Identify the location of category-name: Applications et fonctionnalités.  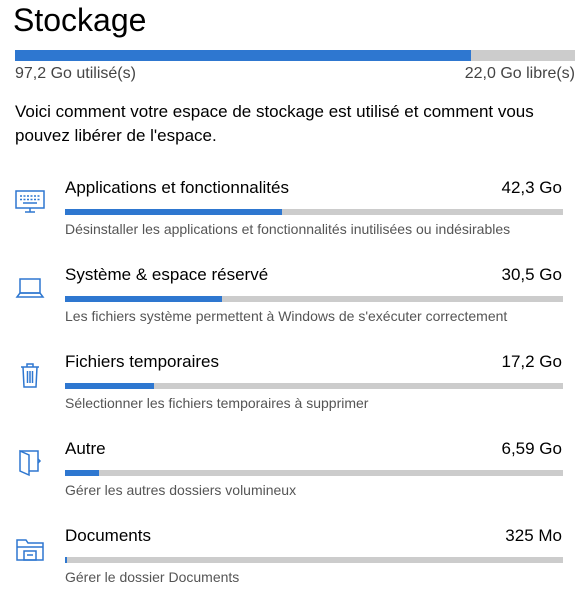
(177, 187).